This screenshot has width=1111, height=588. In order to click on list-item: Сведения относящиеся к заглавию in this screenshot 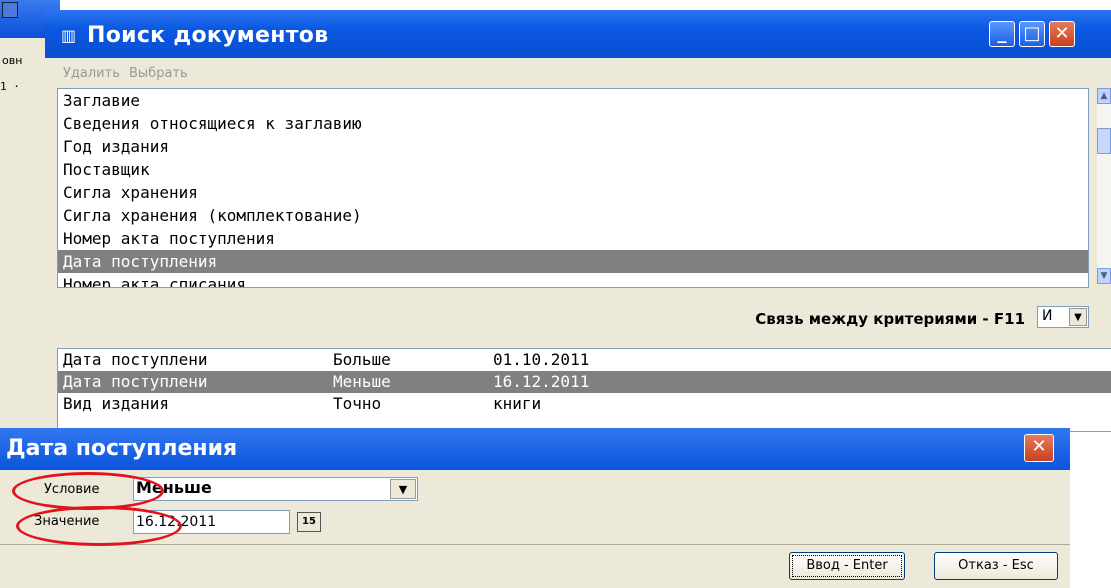, I will do `click(573, 123)`.